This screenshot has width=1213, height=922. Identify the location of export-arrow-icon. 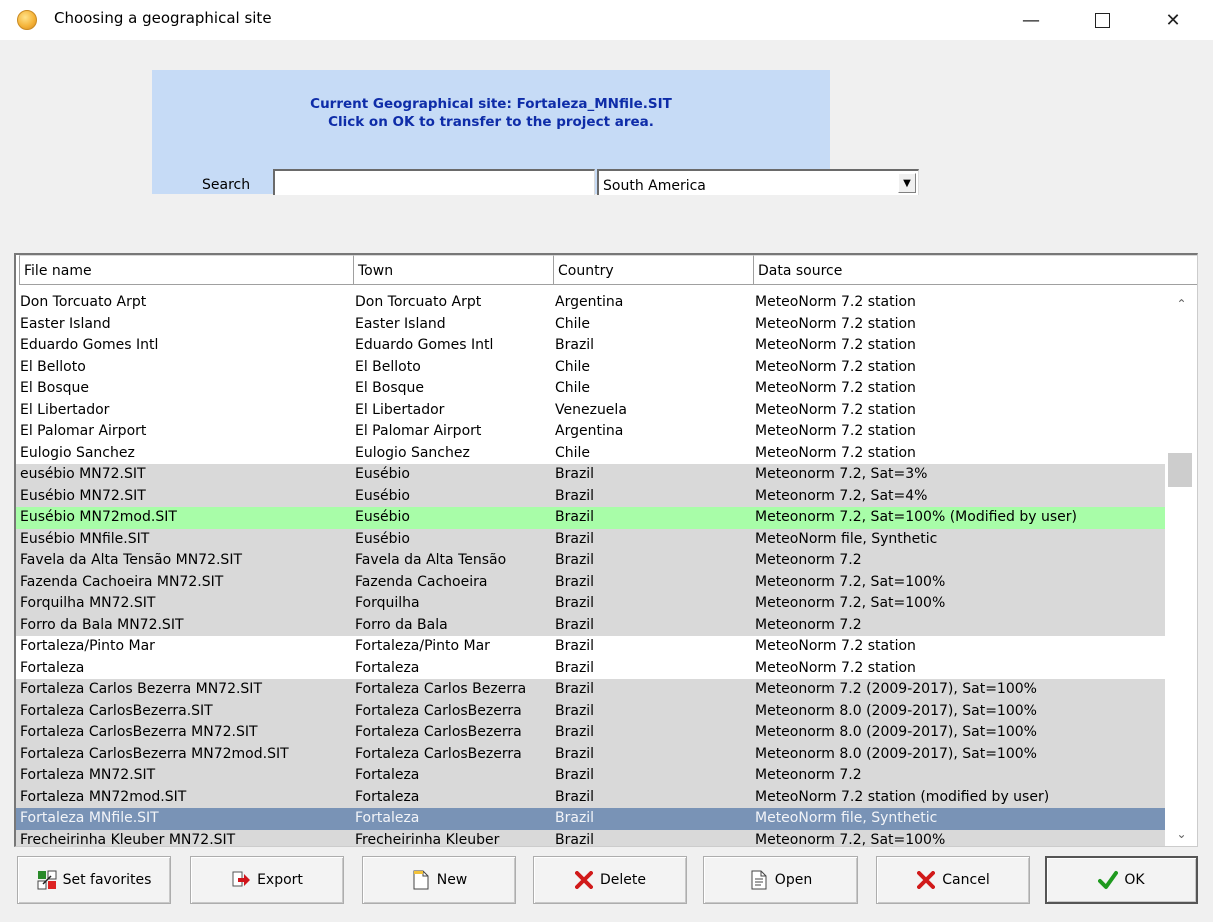
(241, 880).